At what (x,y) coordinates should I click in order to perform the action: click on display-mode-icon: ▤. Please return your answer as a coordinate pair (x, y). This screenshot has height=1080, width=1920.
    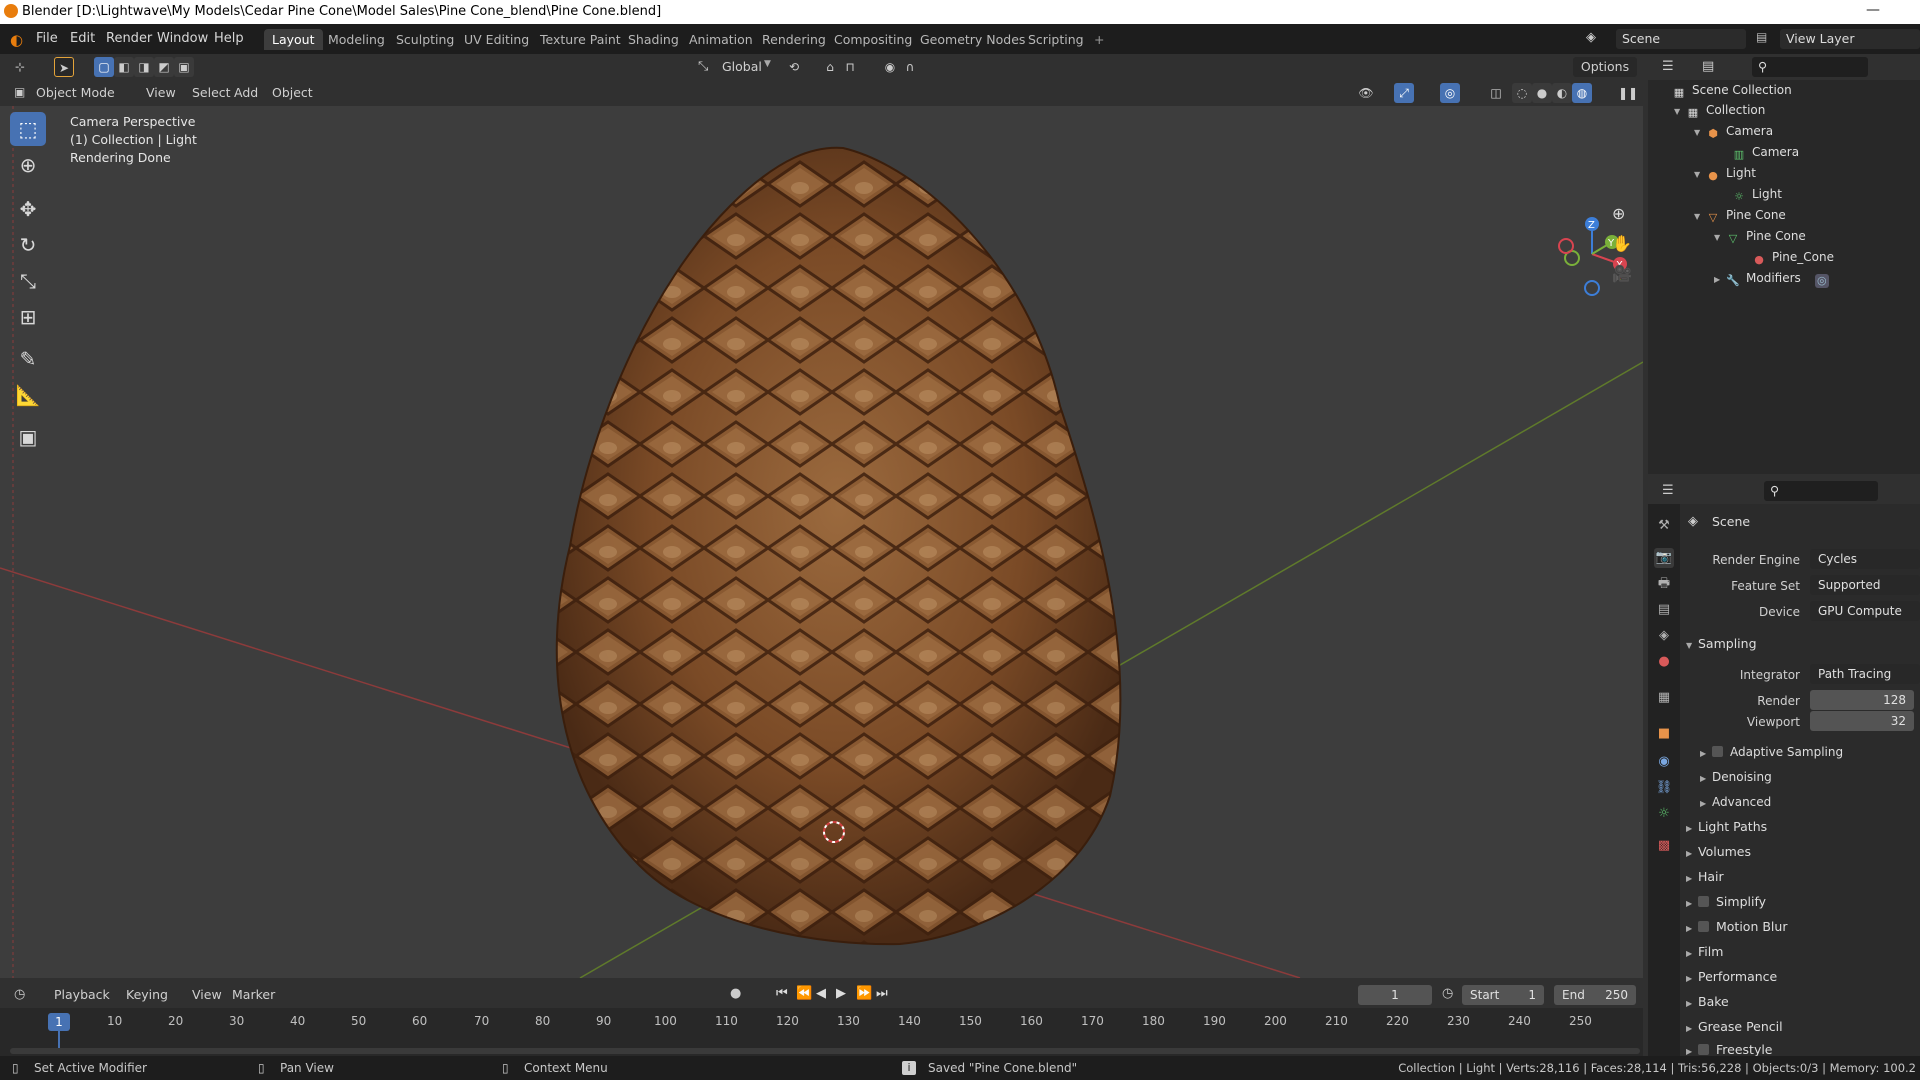
    Looking at the image, I should click on (1708, 66).